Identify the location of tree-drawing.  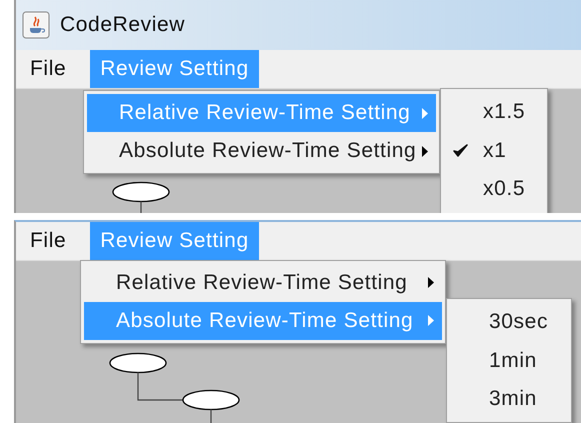
(141, 197).